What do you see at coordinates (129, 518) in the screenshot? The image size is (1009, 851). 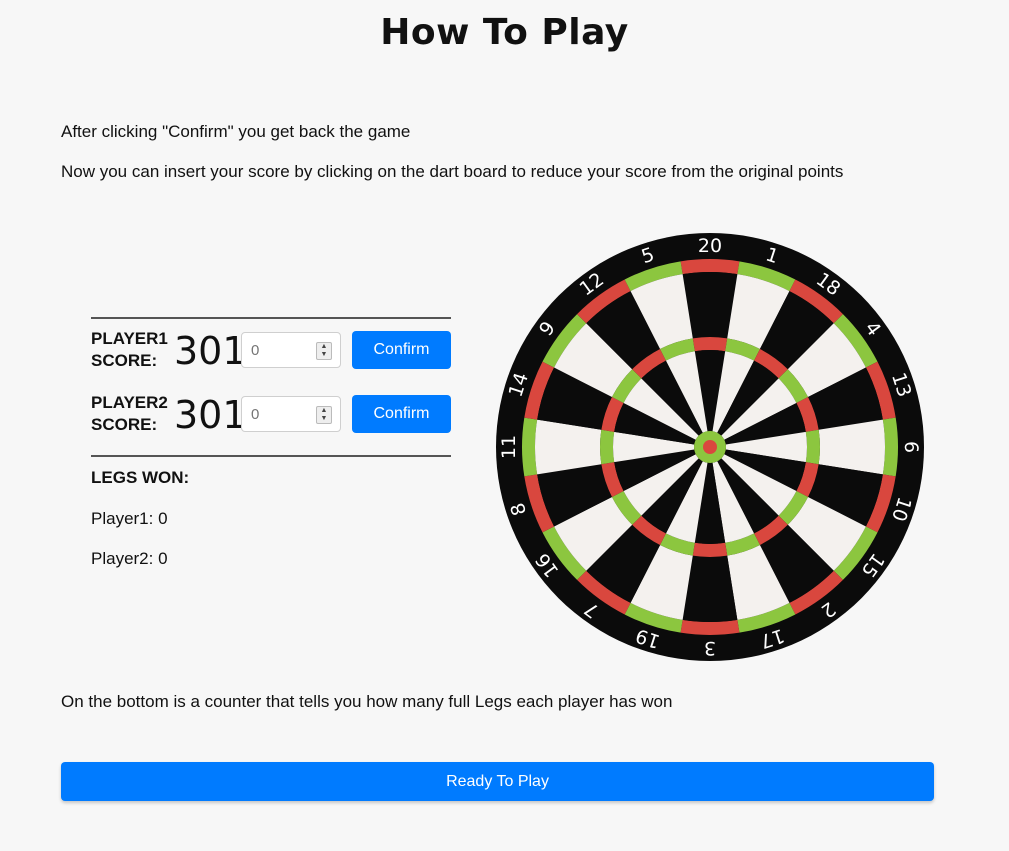 I see `legs-player1: Player1: 0` at bounding box center [129, 518].